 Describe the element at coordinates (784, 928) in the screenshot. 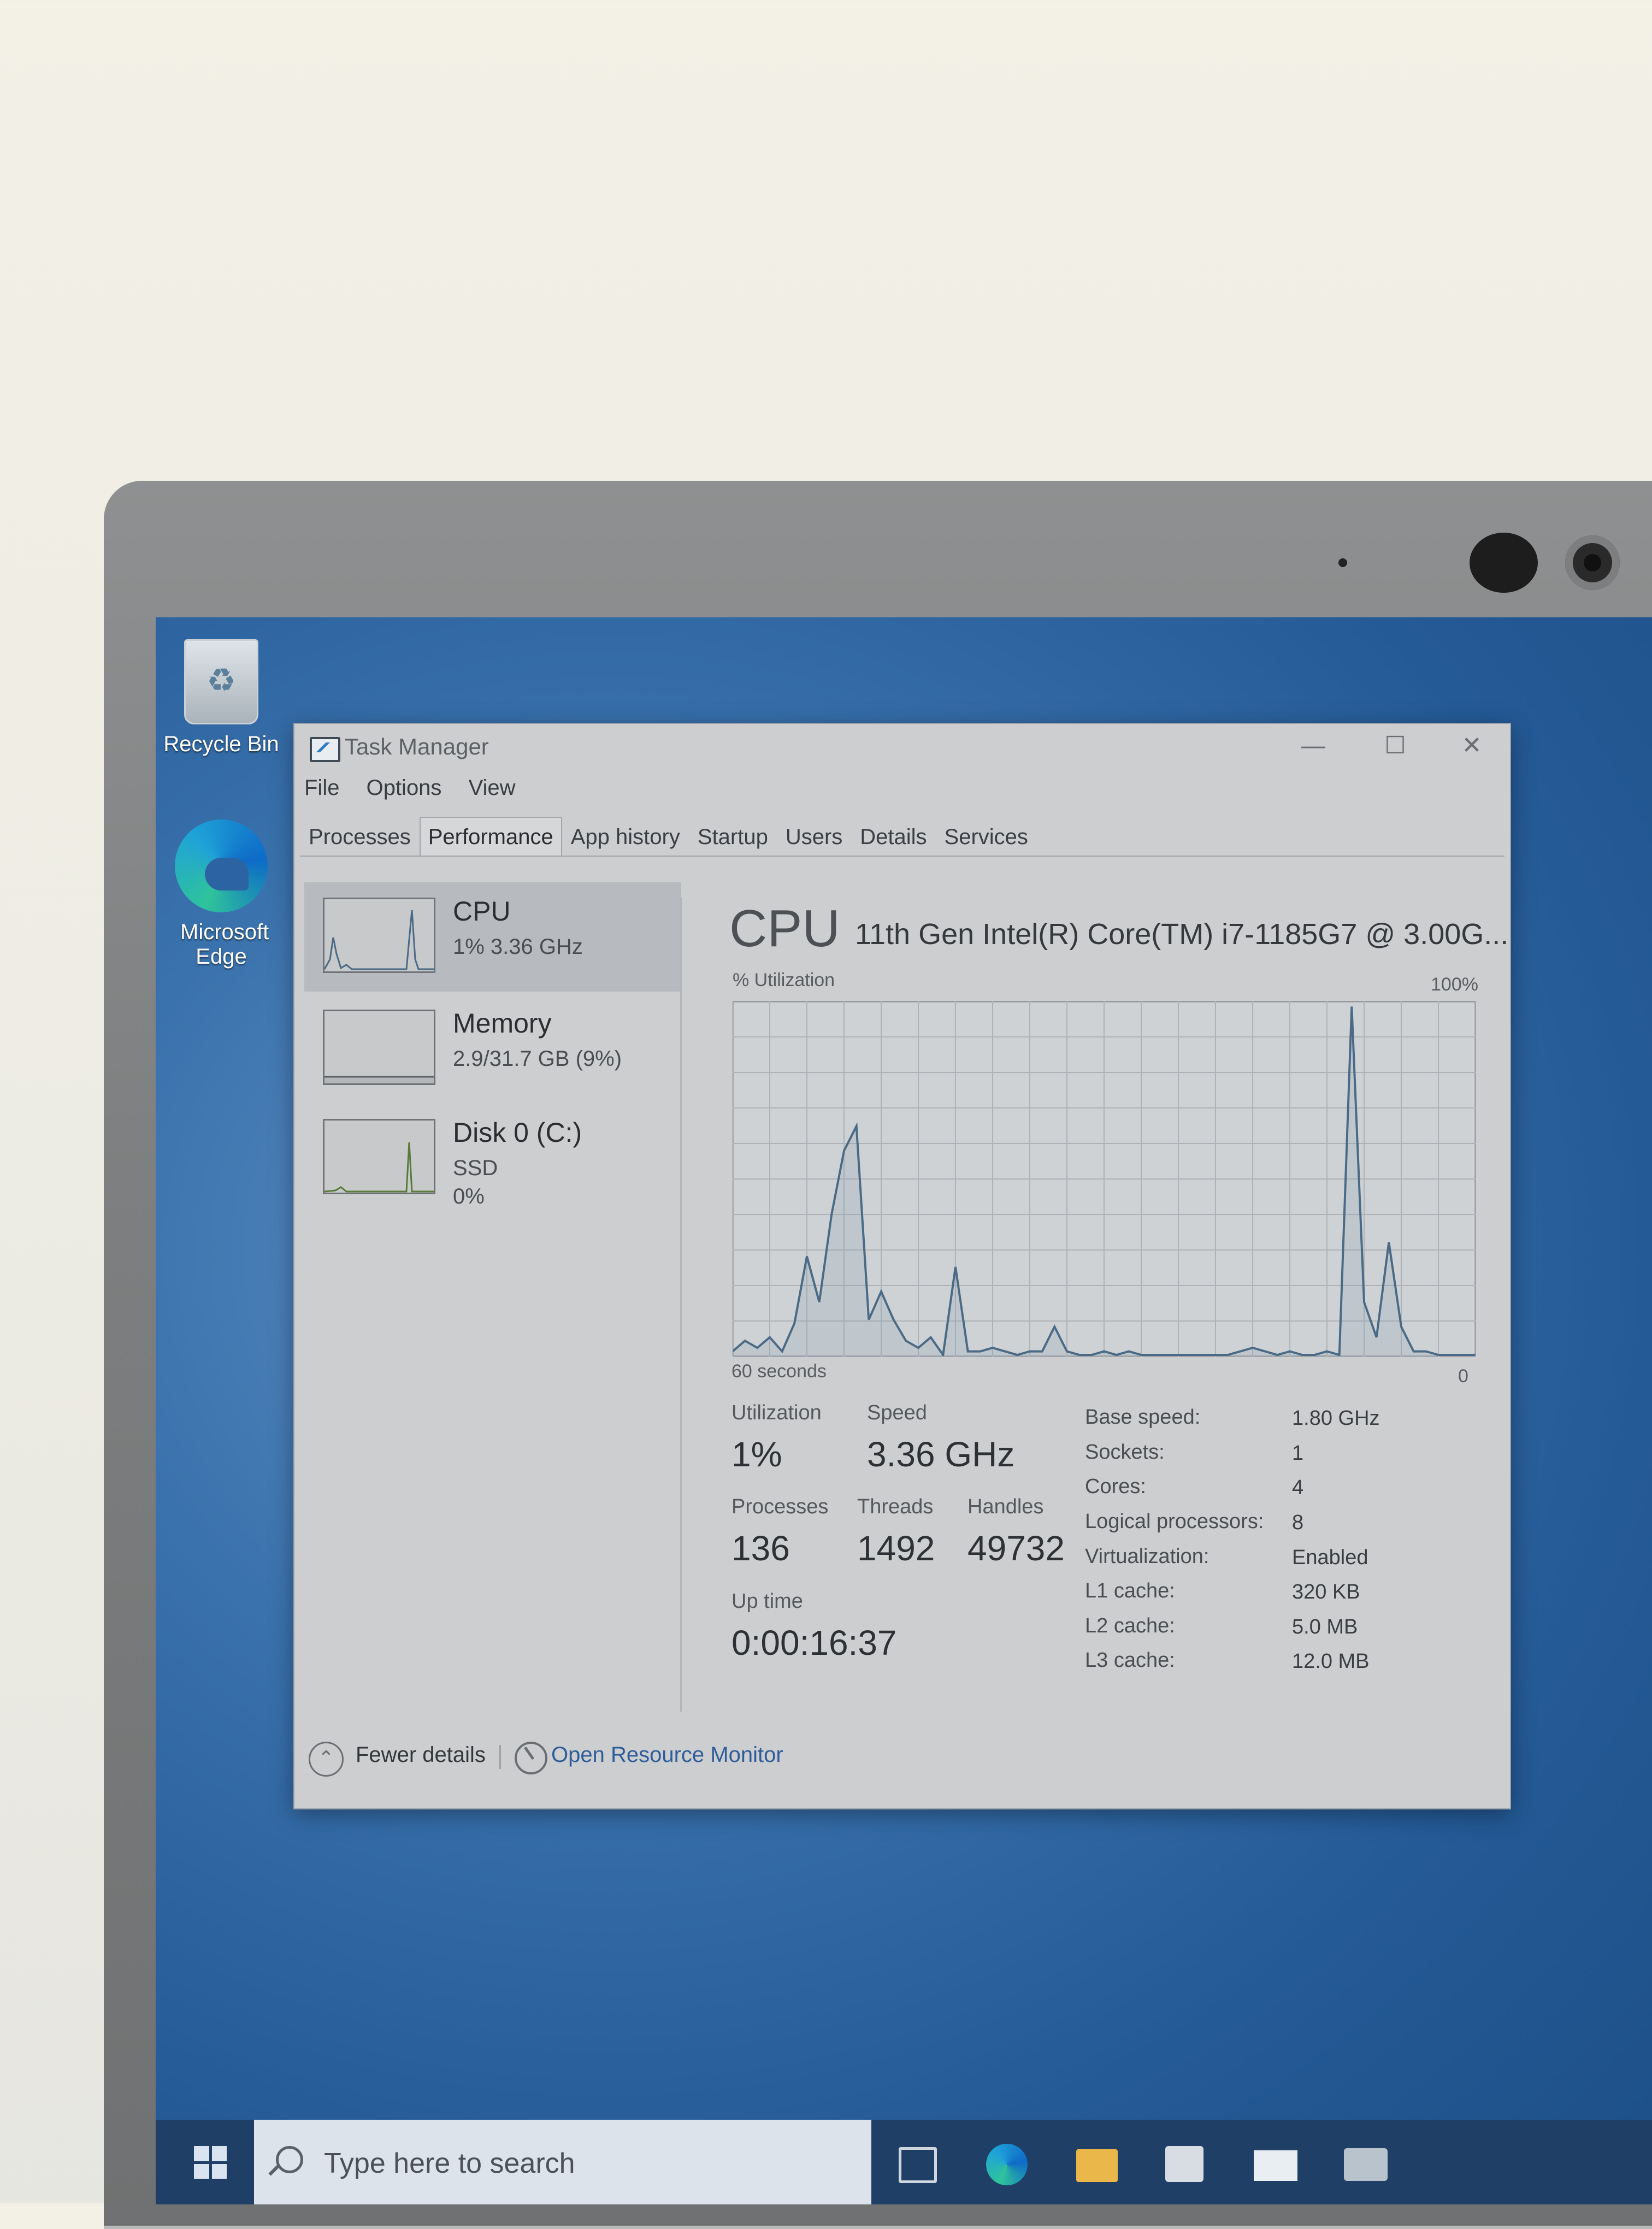

I see `detail-heading: CPU` at that location.